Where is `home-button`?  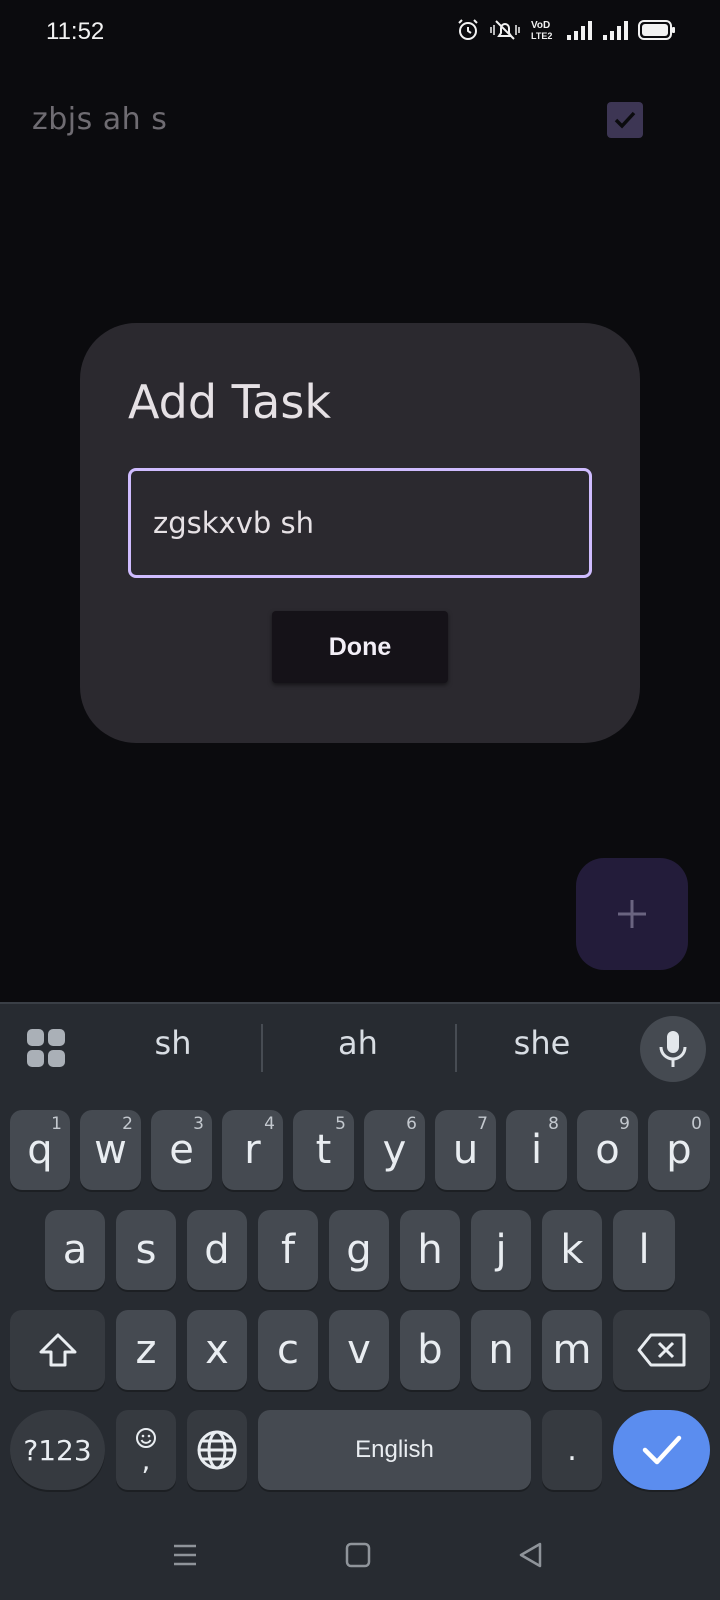
home-button is located at coordinates (358, 1555).